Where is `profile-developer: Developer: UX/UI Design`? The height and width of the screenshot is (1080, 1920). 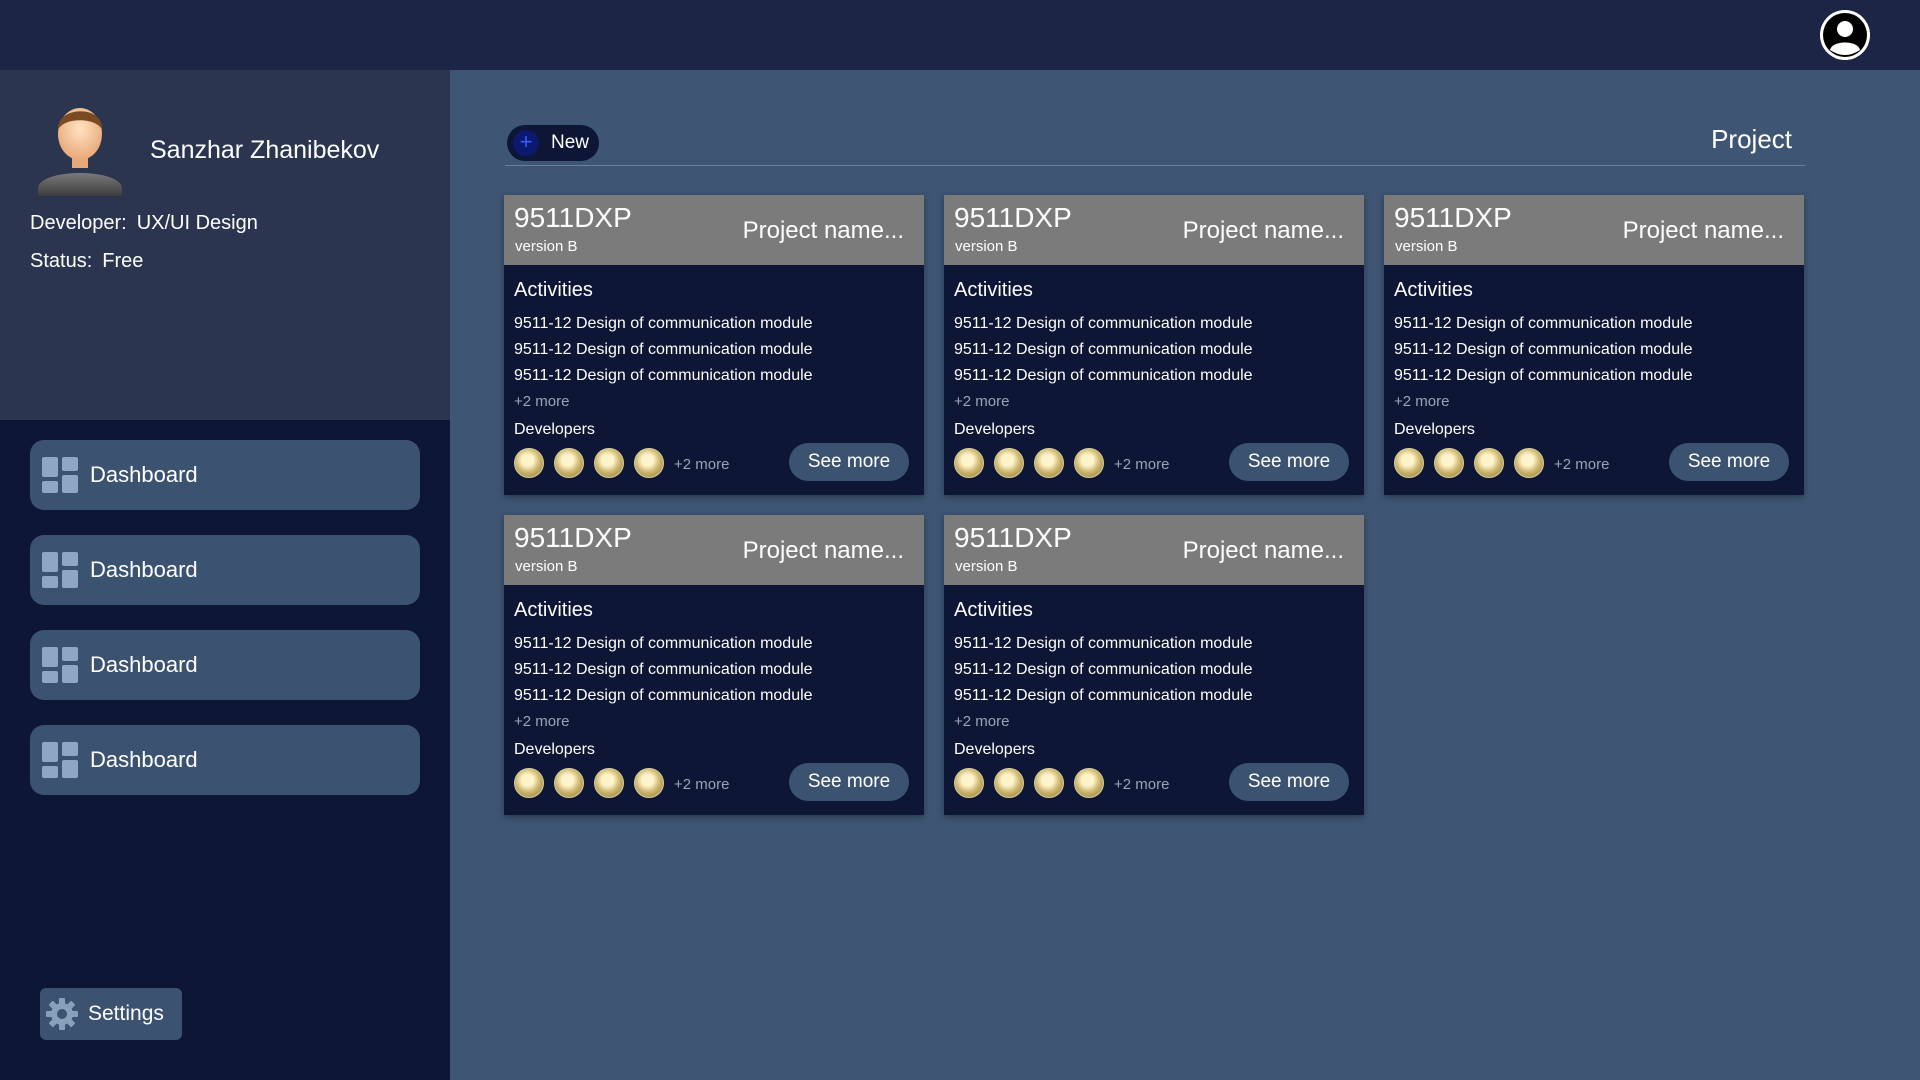
profile-developer: Developer: UX/UI Design is located at coordinates (144, 223).